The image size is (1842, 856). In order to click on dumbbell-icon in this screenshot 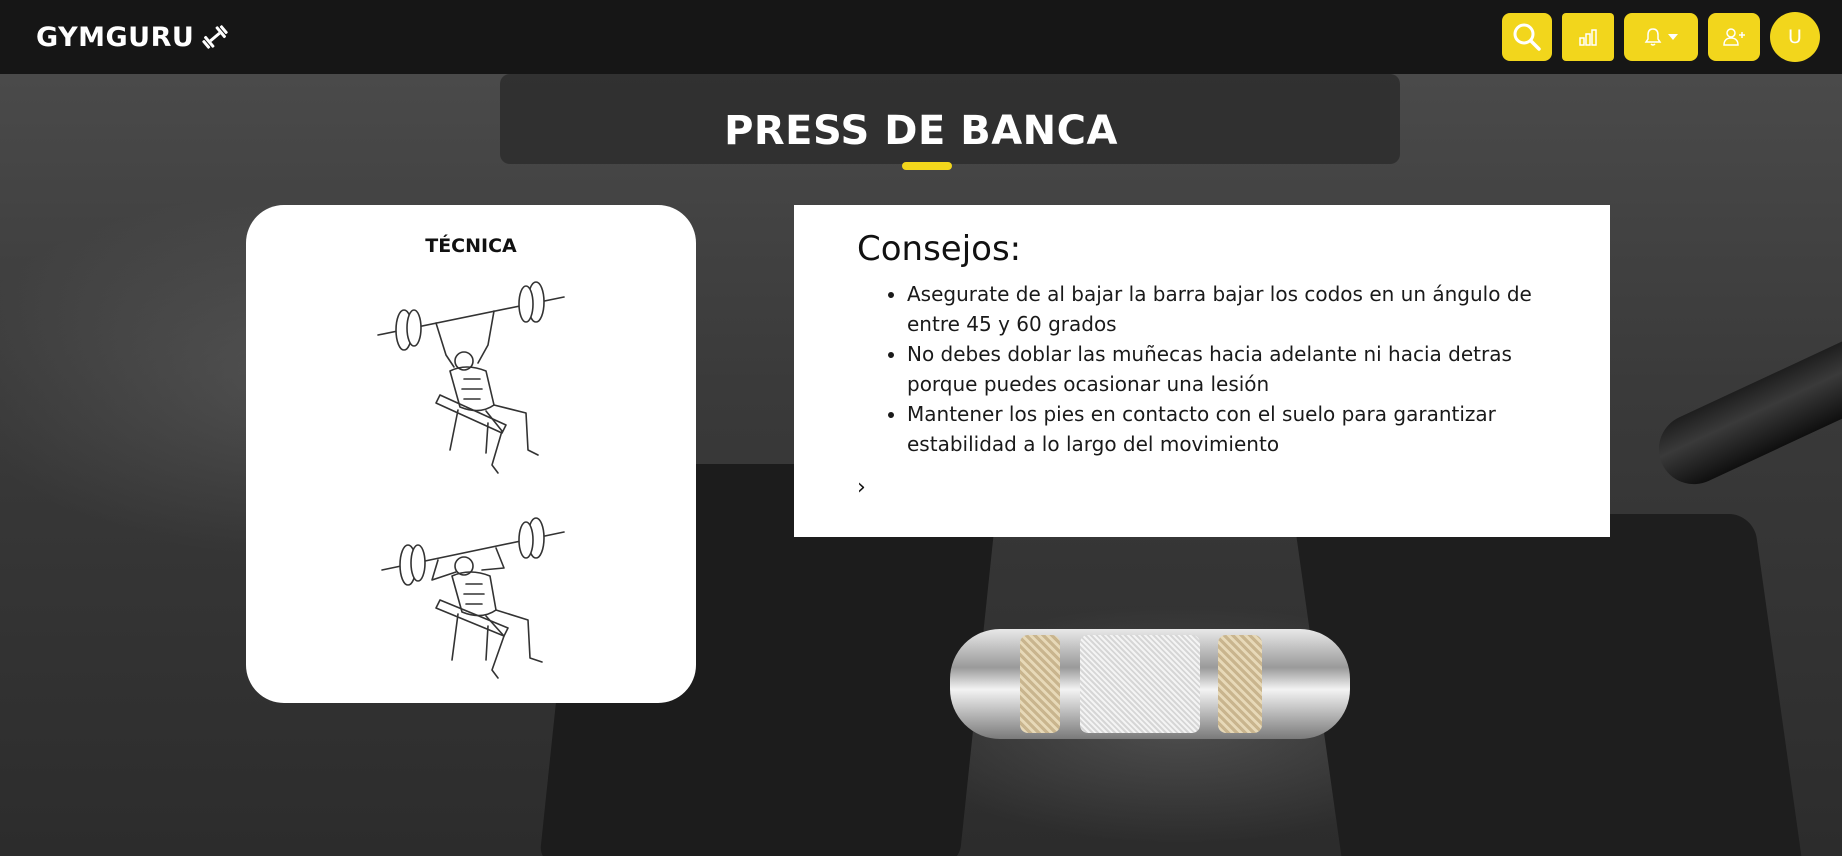, I will do `click(215, 37)`.